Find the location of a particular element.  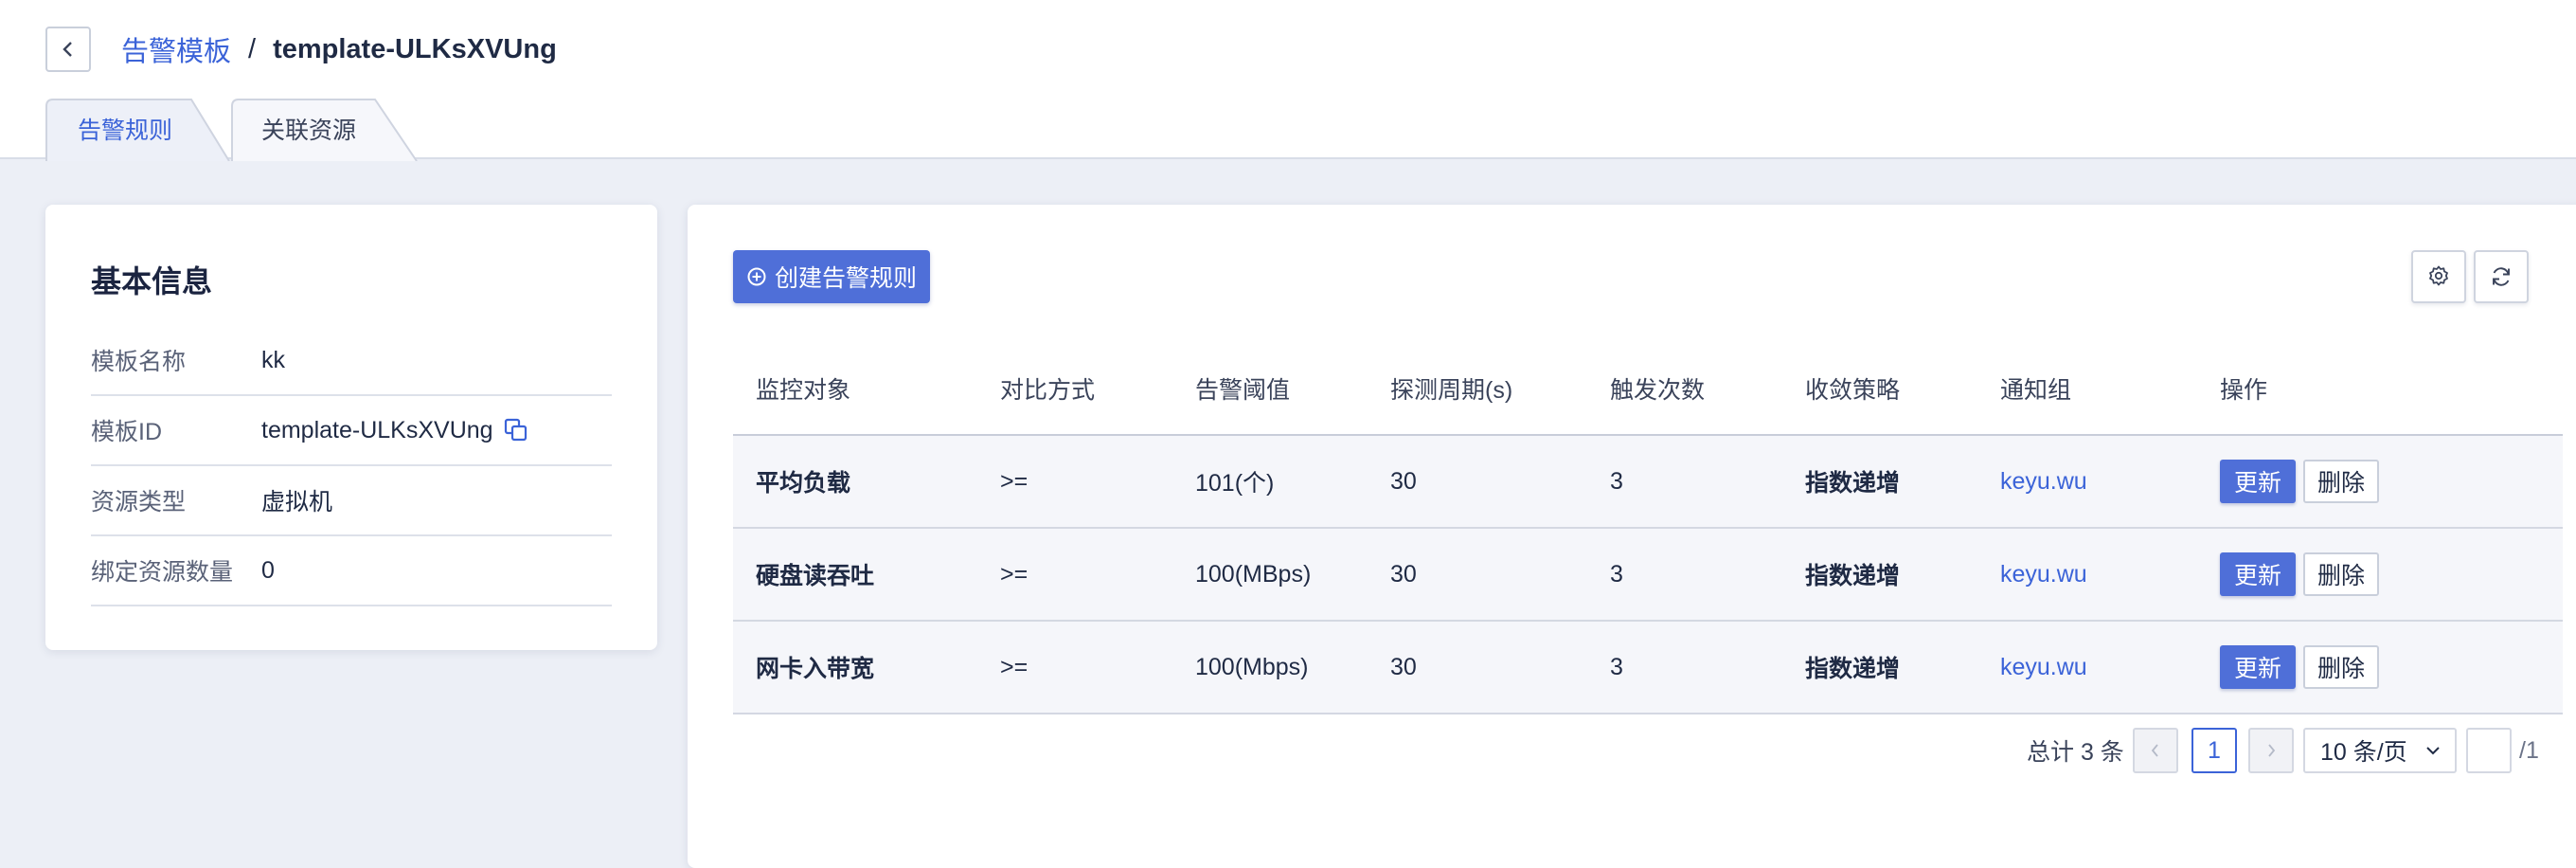

page-jump-input is located at coordinates (2489, 750).